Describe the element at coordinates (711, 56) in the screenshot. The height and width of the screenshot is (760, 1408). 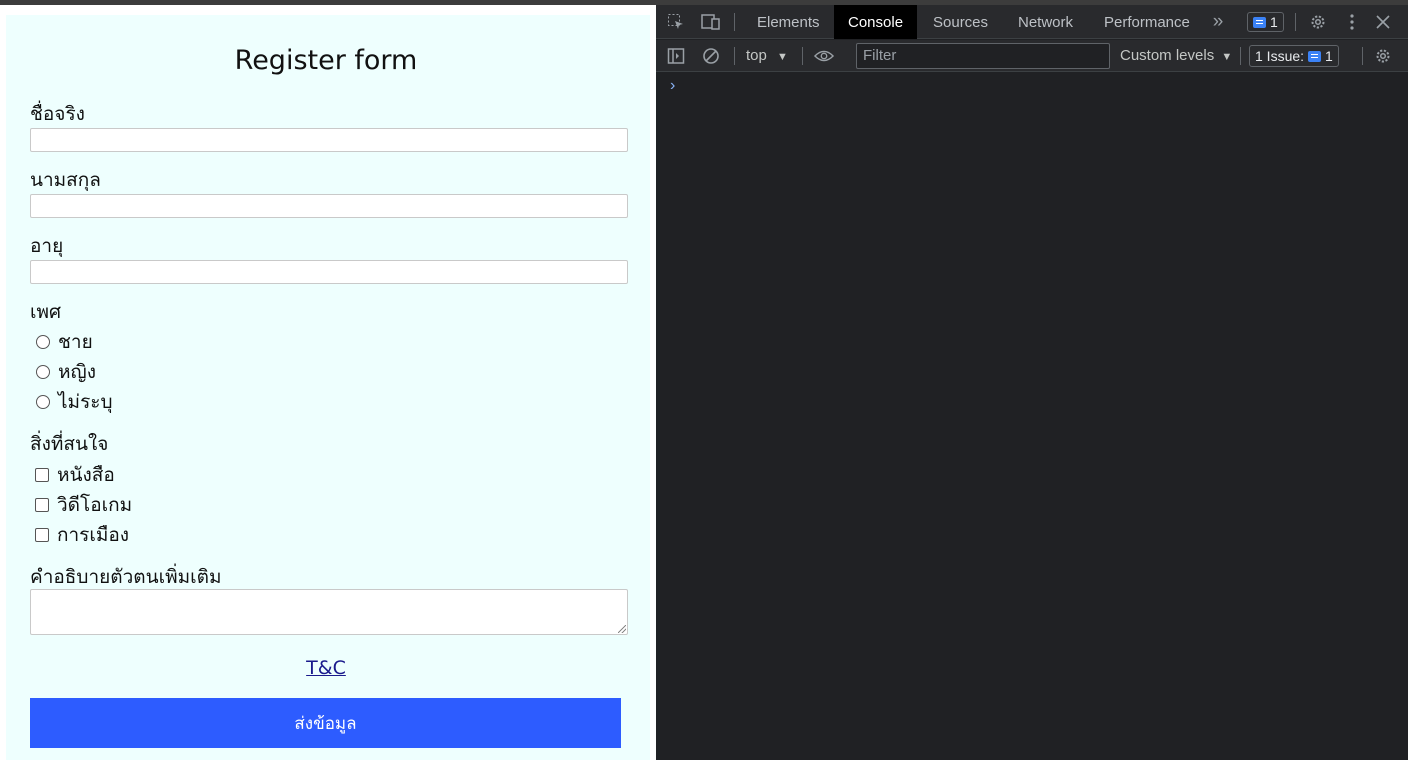
I see `clear-console-icon` at that location.